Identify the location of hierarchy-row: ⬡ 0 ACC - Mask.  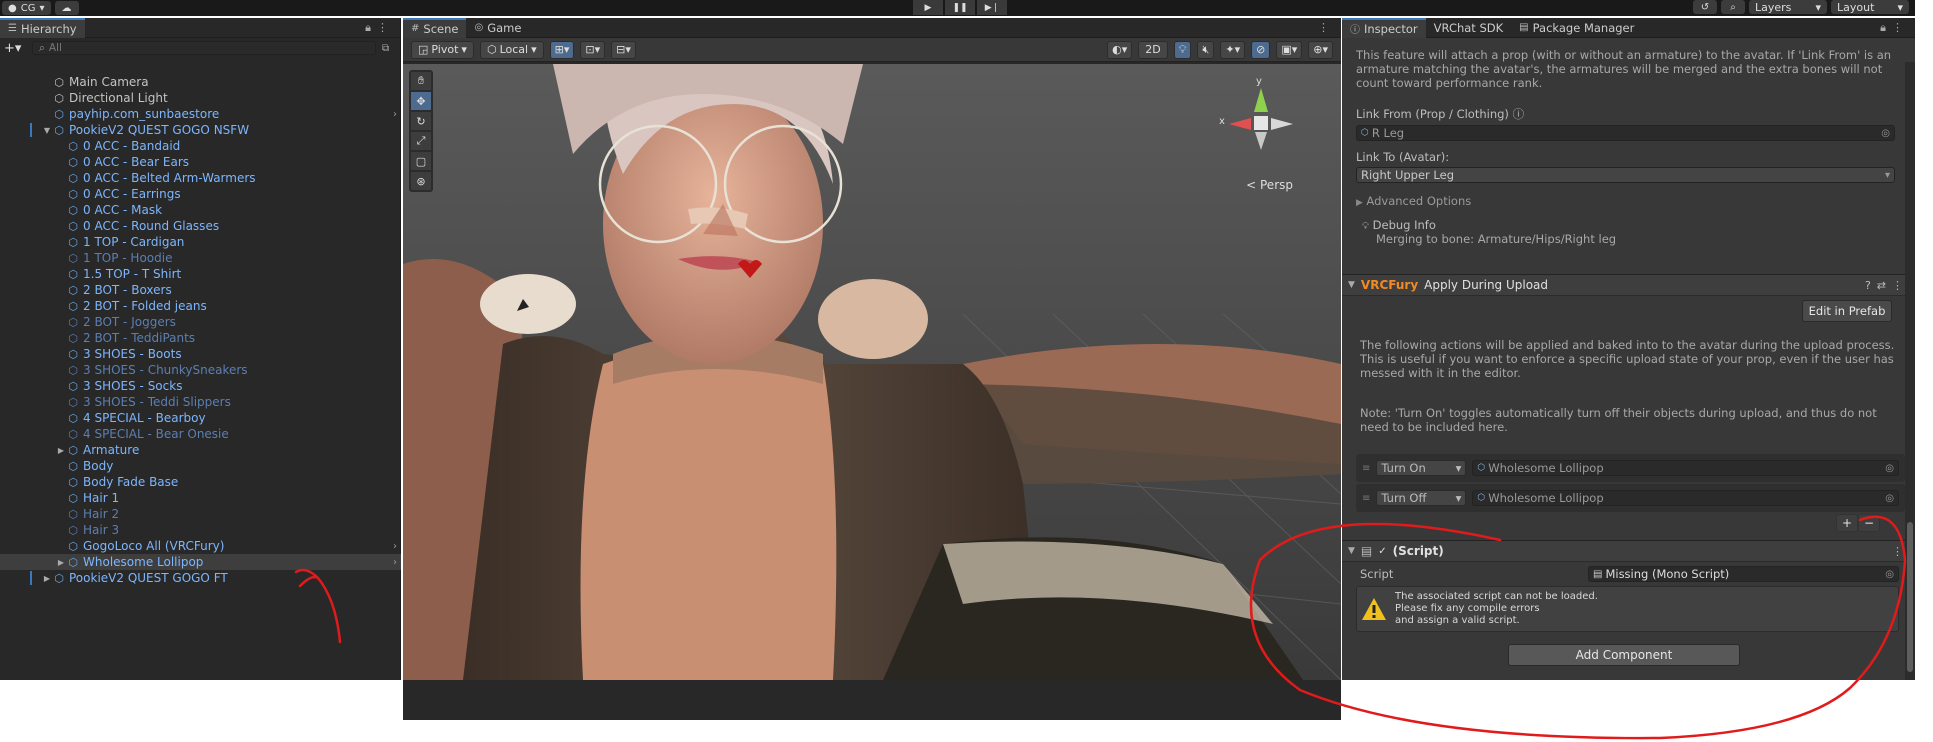
(200, 210).